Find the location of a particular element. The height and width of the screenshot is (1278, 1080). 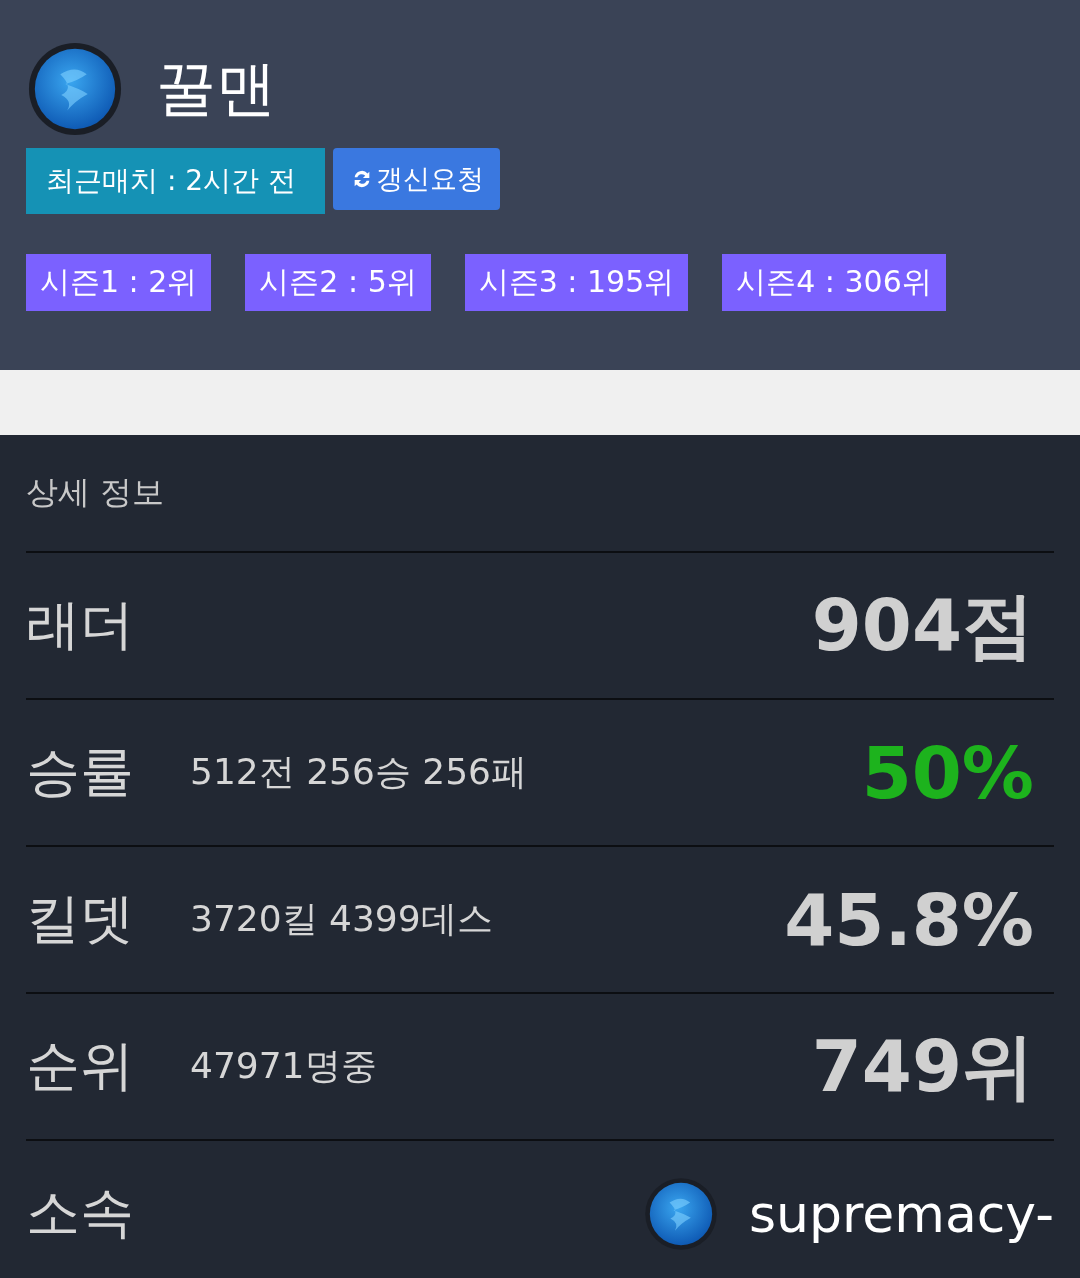

stat-label: 승률 is located at coordinates (80, 772).